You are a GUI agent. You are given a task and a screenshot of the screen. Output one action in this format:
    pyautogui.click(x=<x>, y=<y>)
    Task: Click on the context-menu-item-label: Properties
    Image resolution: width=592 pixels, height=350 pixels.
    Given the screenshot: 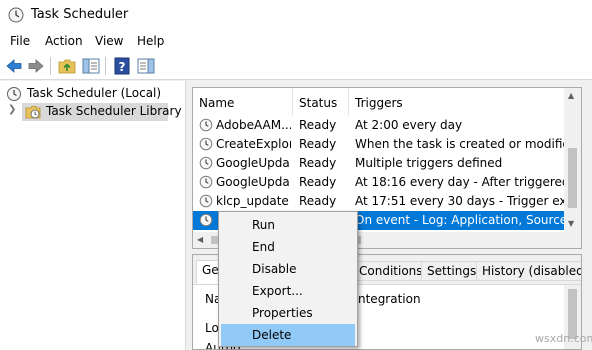 What is the action you would take?
    pyautogui.click(x=282, y=313)
    